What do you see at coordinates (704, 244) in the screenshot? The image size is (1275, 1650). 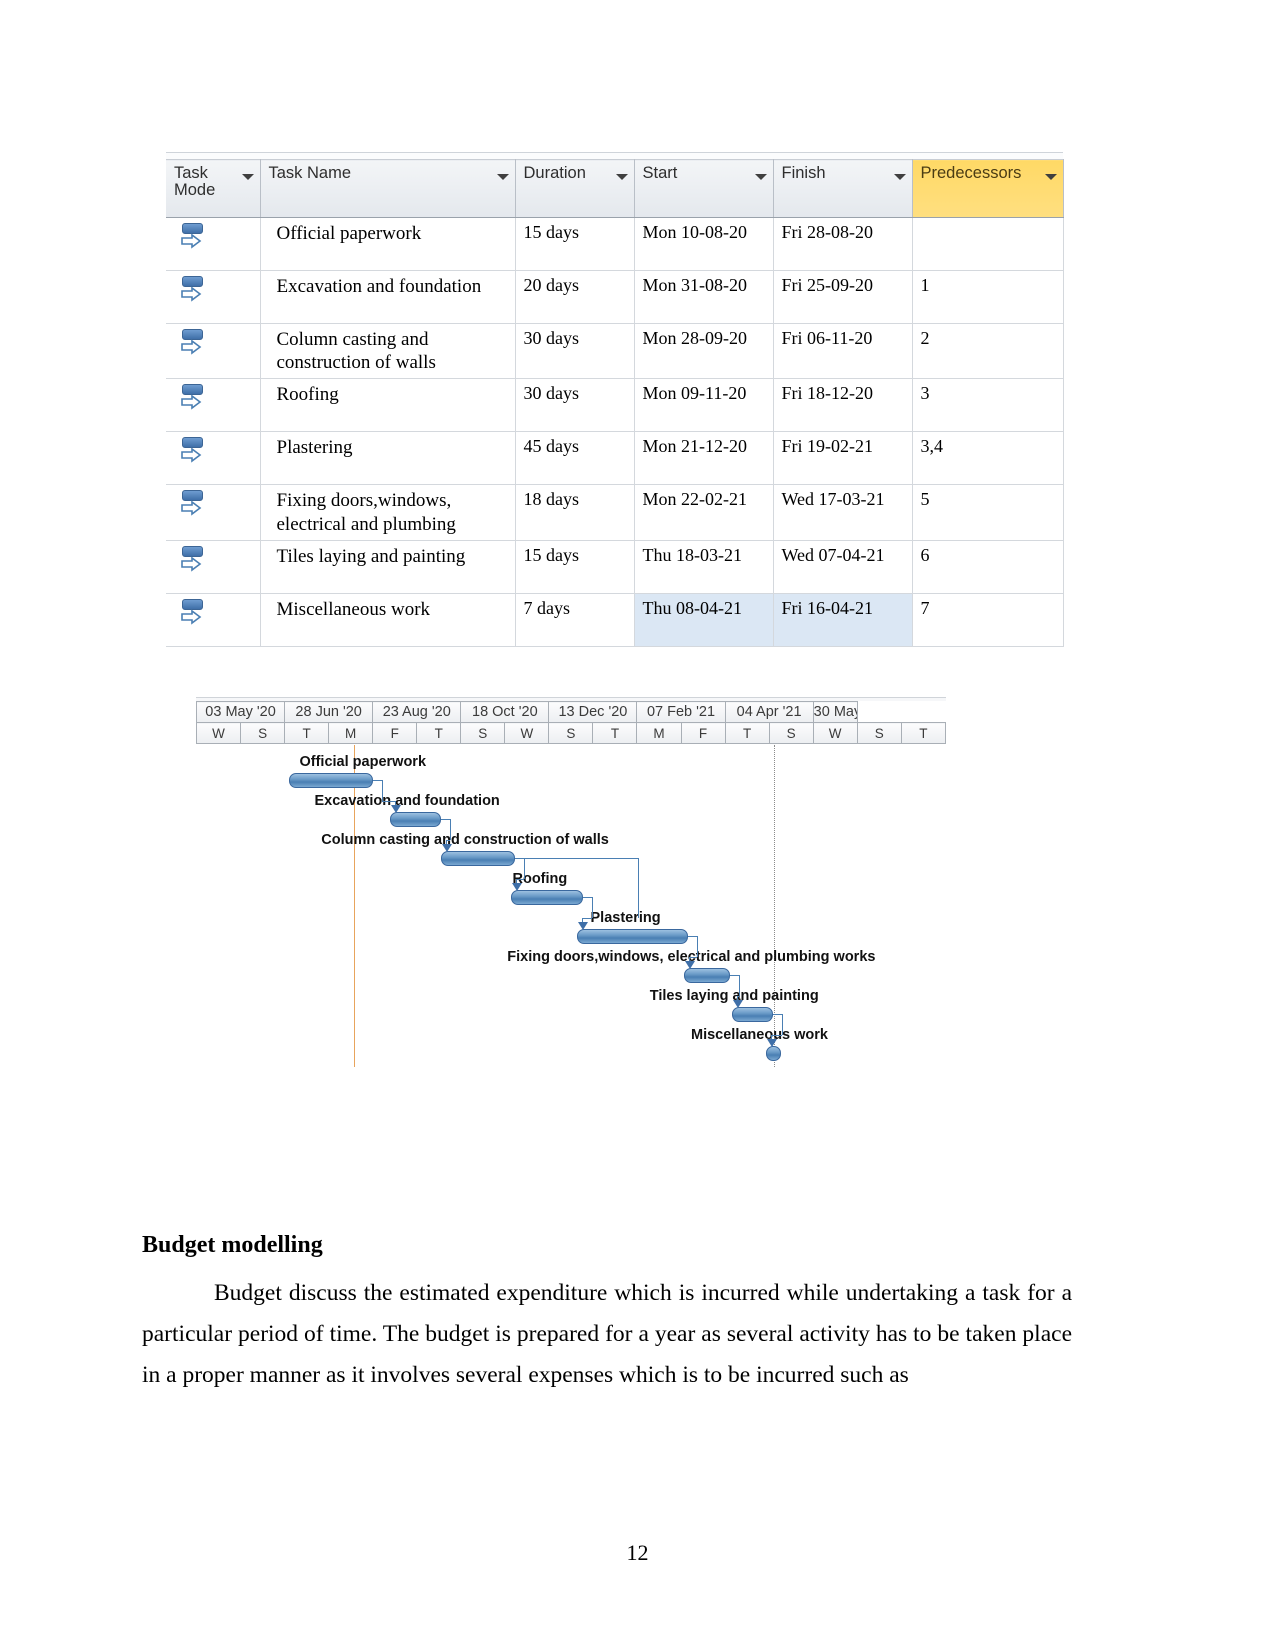 I see `start-cell: Mon 10-08-20` at bounding box center [704, 244].